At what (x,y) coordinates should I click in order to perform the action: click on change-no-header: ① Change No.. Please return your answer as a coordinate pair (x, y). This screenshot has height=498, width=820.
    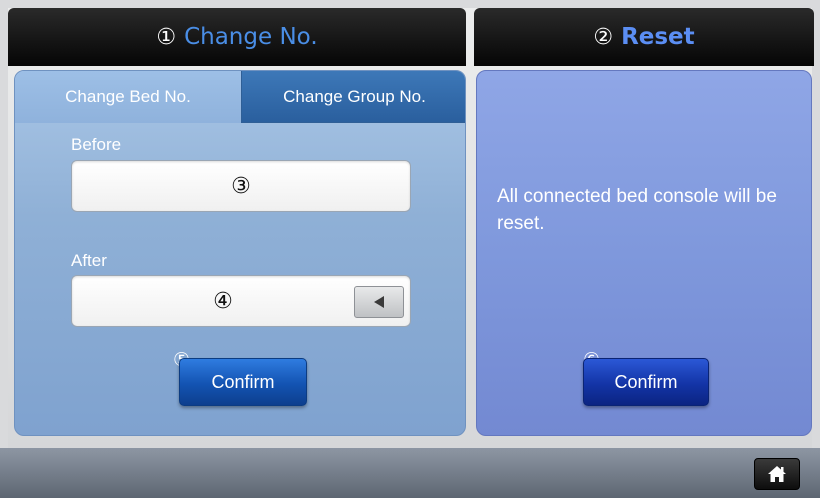
    Looking at the image, I should click on (237, 37).